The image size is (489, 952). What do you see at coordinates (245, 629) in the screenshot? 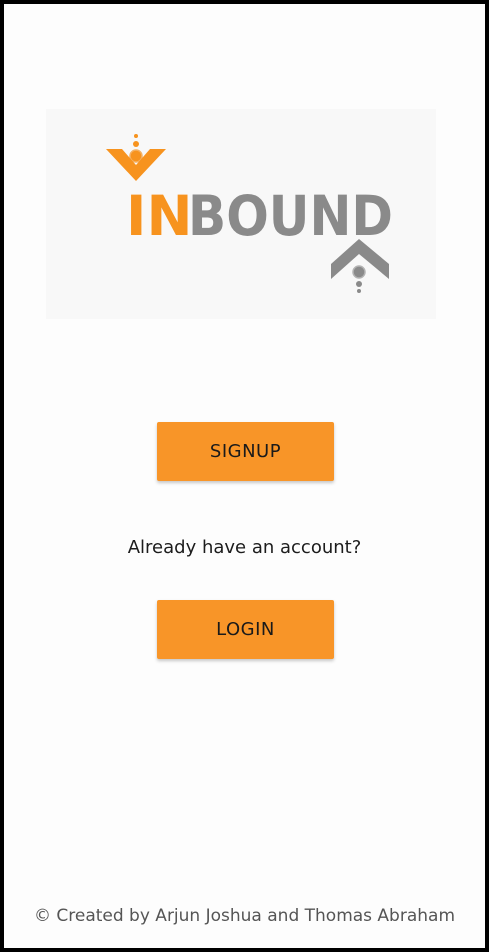
I see `login-button: LOGIN` at bounding box center [245, 629].